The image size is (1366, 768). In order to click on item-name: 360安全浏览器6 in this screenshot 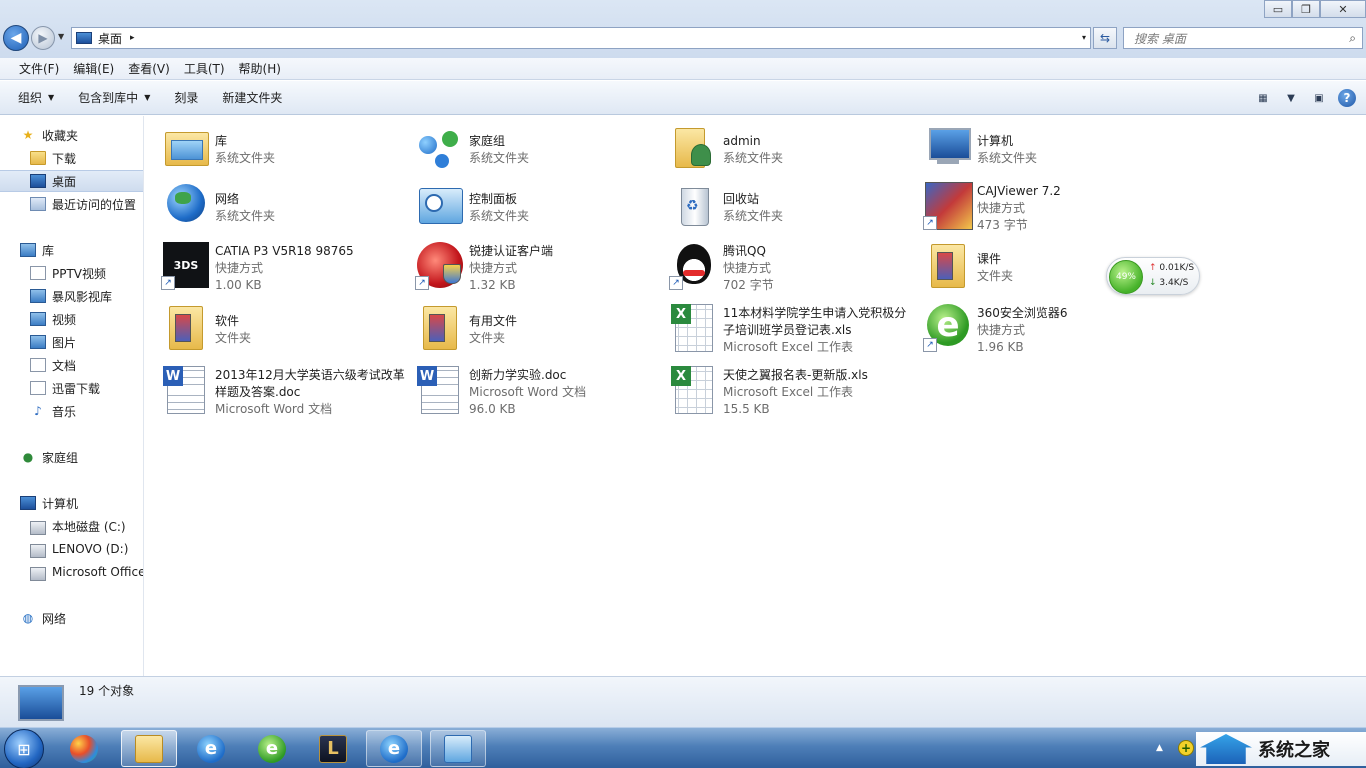, I will do `click(1022, 312)`.